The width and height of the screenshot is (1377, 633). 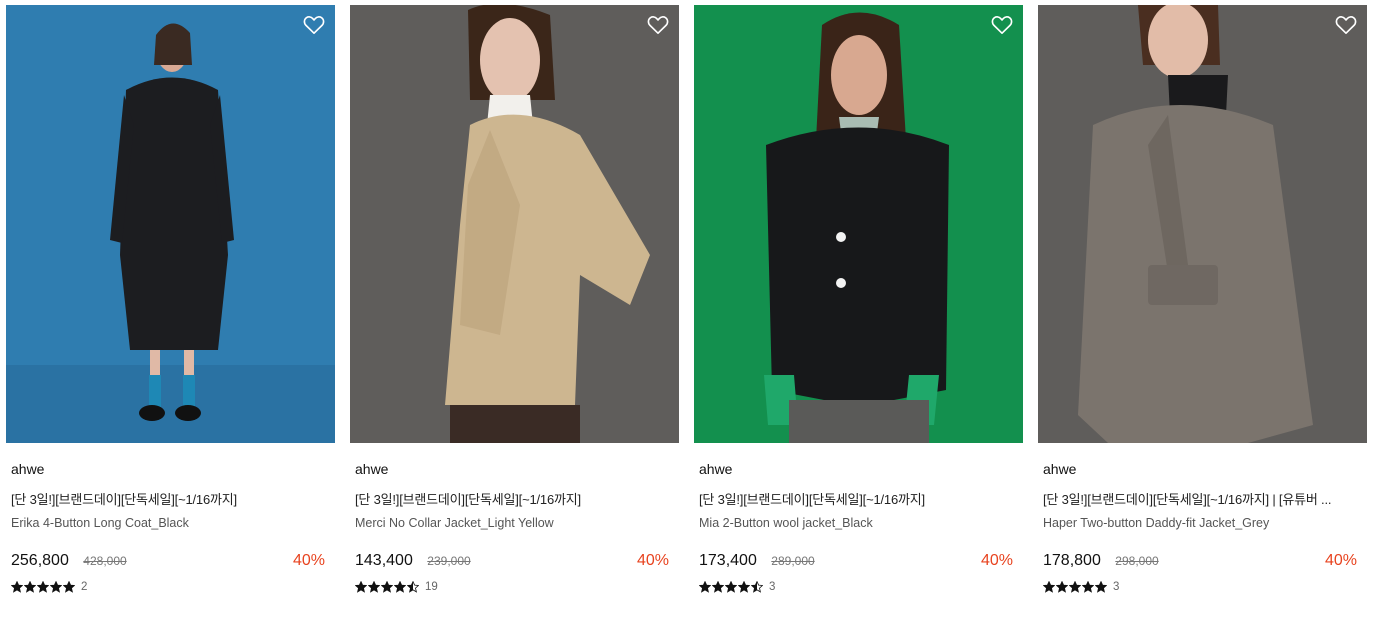 What do you see at coordinates (170, 587) in the screenshot?
I see `rating: 2` at bounding box center [170, 587].